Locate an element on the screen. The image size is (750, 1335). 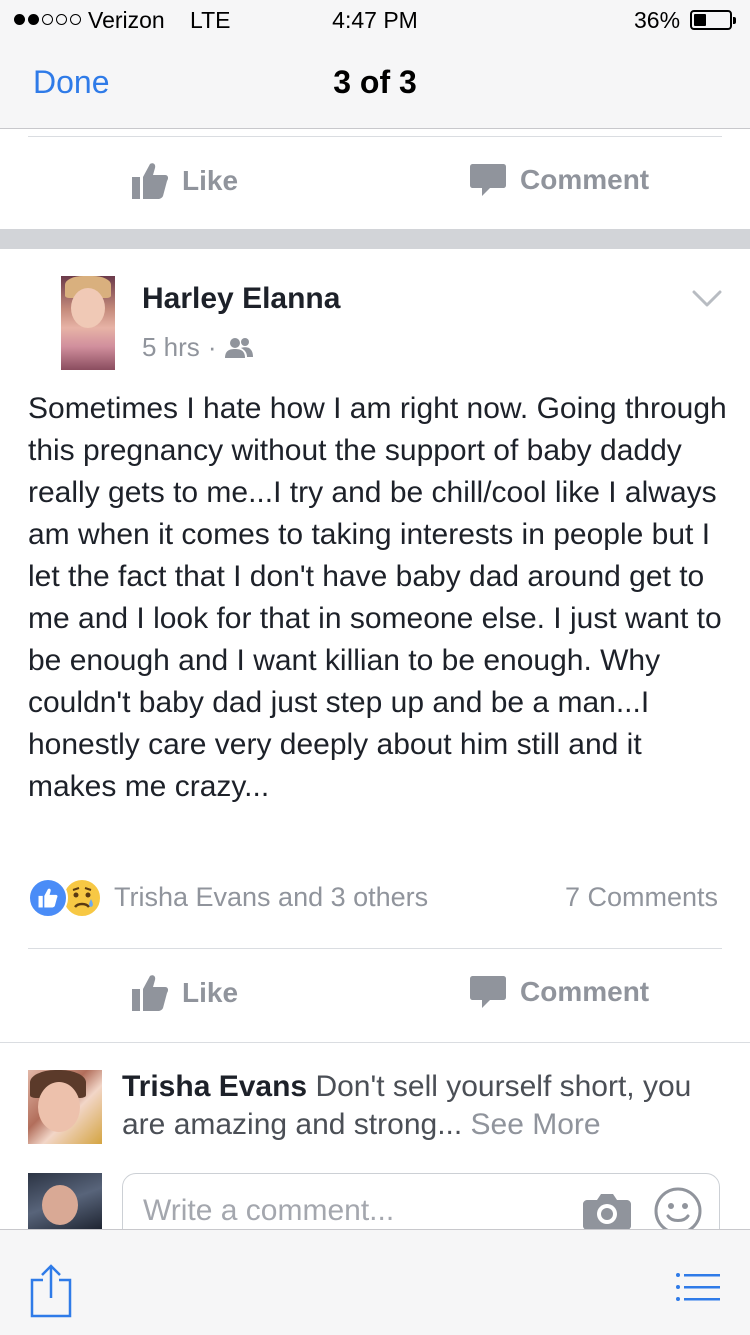
bottom-toolbar is located at coordinates (375, 1282).